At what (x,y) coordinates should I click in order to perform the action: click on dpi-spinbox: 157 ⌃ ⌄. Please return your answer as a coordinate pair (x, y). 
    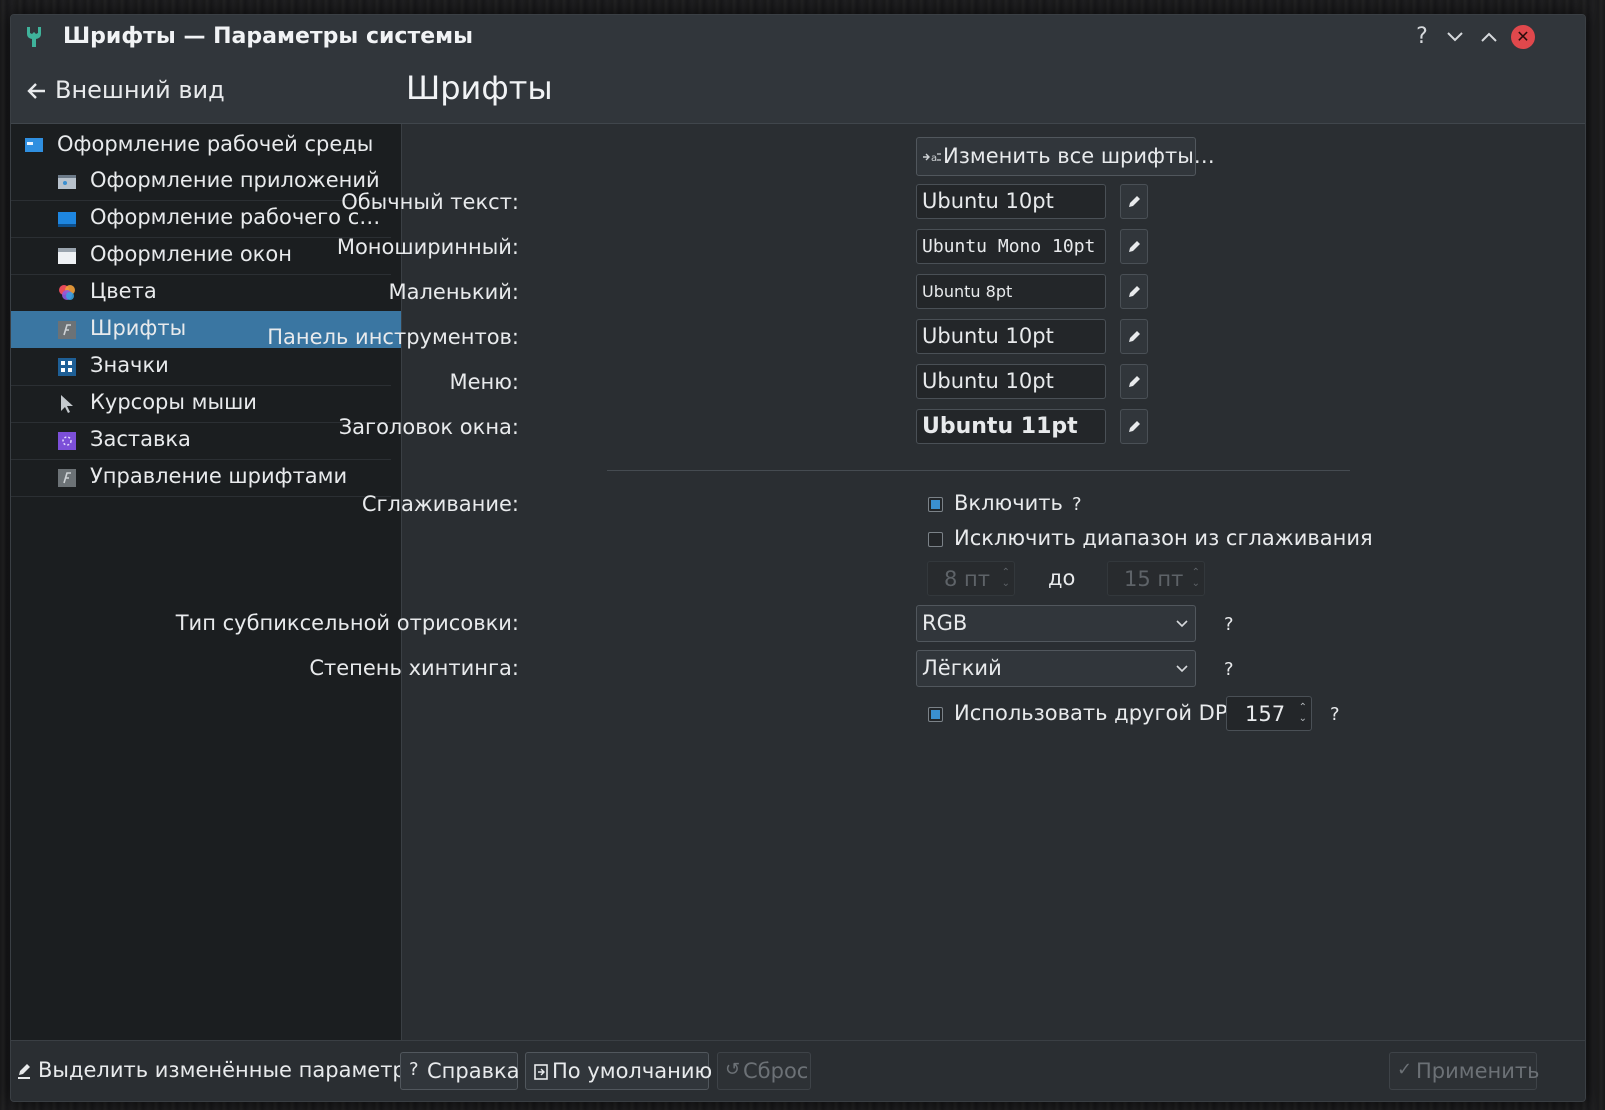
    Looking at the image, I should click on (1269, 713).